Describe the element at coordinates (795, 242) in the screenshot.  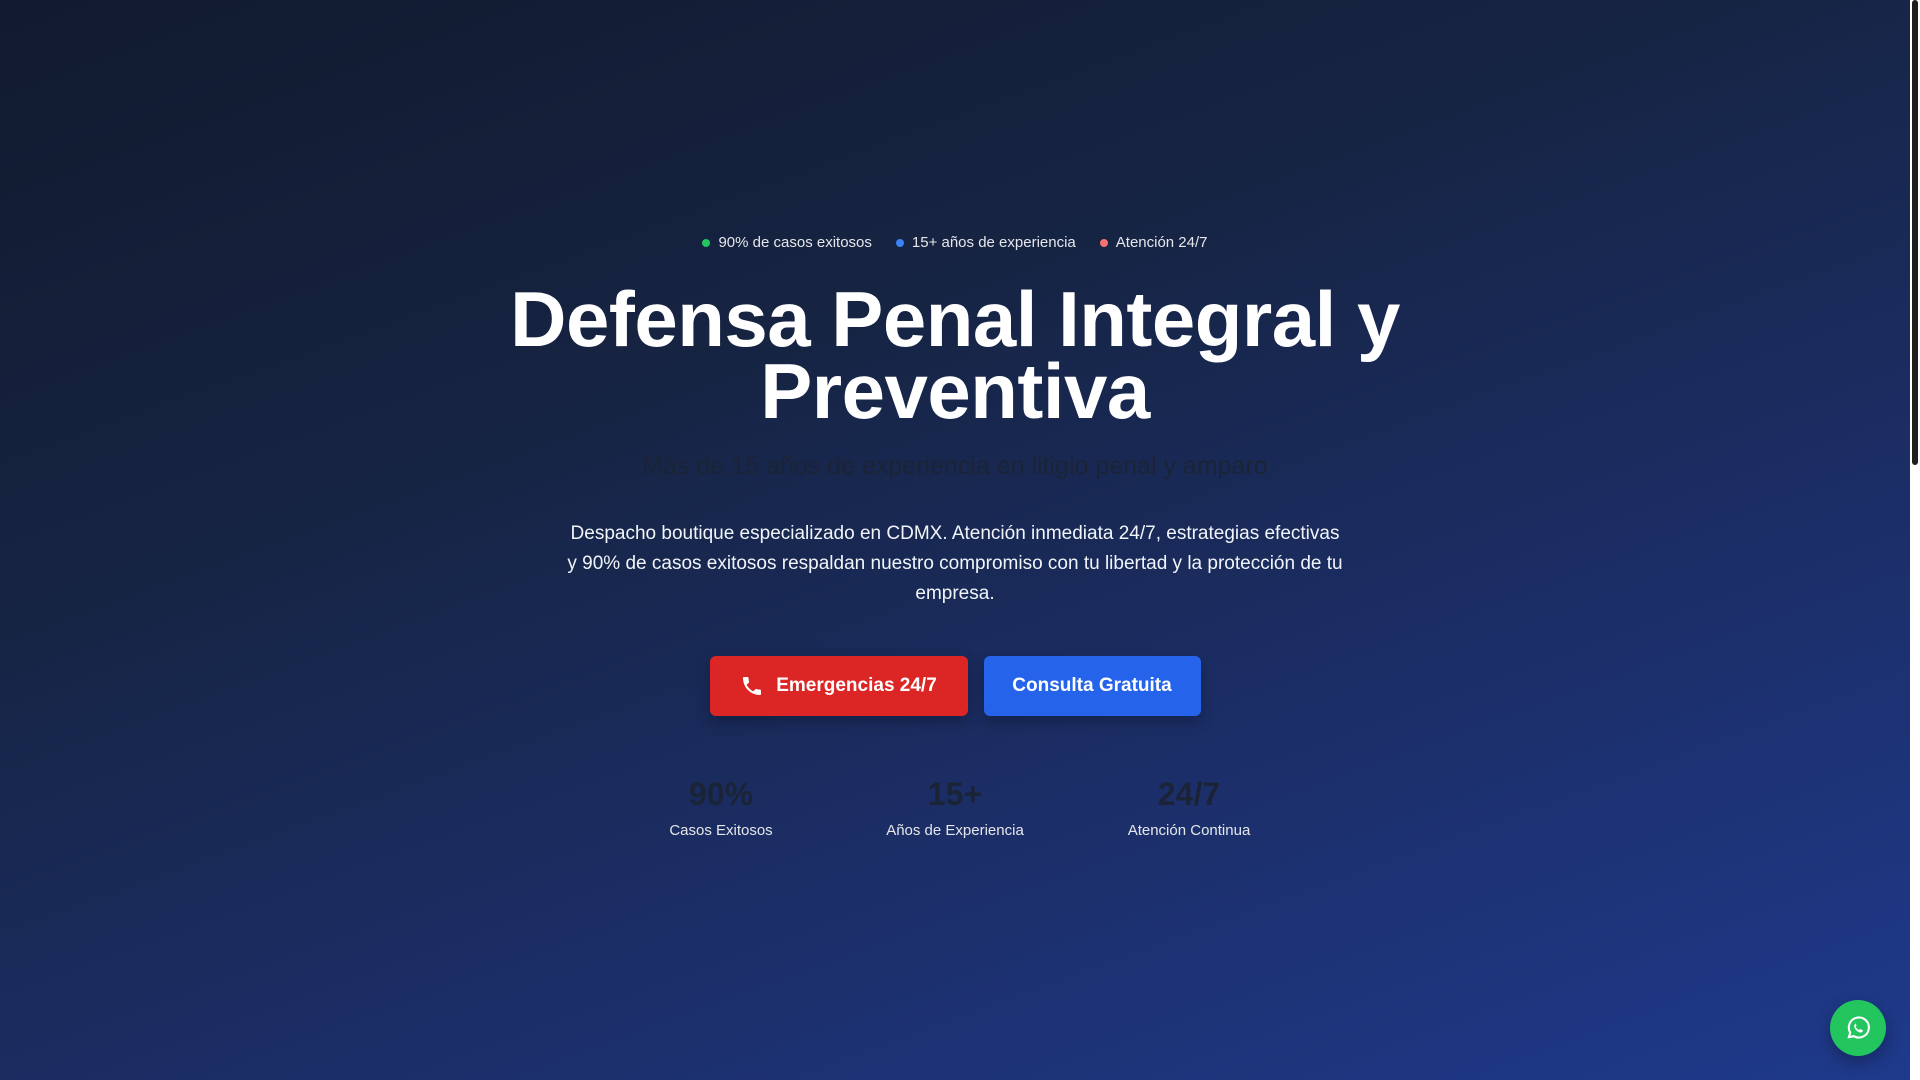
I see `badge-label: 90% de casos exitosos` at that location.